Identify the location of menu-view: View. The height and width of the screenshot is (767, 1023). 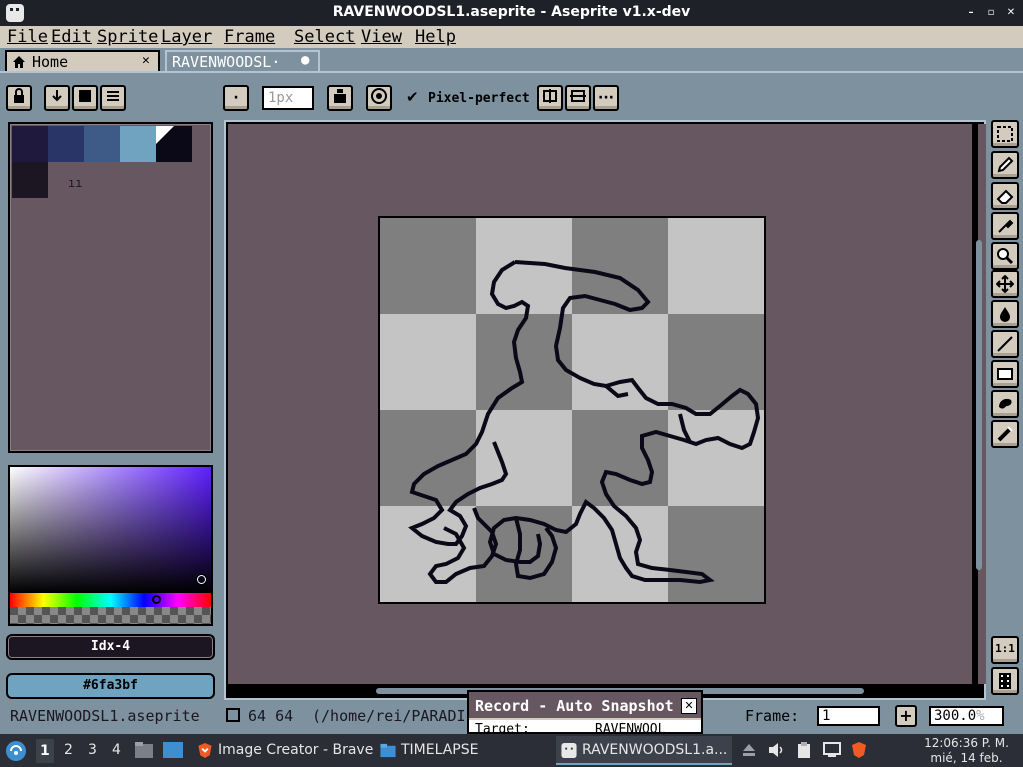
(381, 37).